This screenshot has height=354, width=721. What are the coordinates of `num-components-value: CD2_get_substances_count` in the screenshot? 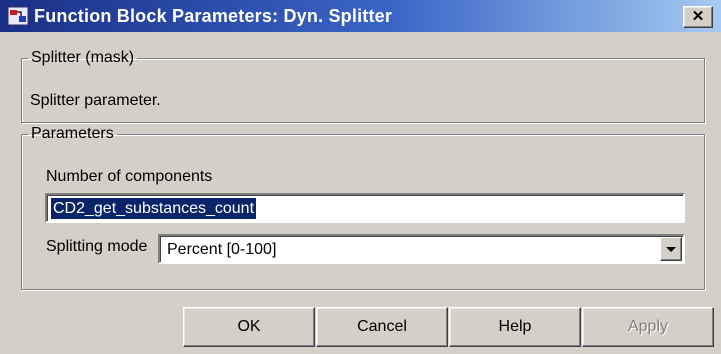 It's located at (154, 208).